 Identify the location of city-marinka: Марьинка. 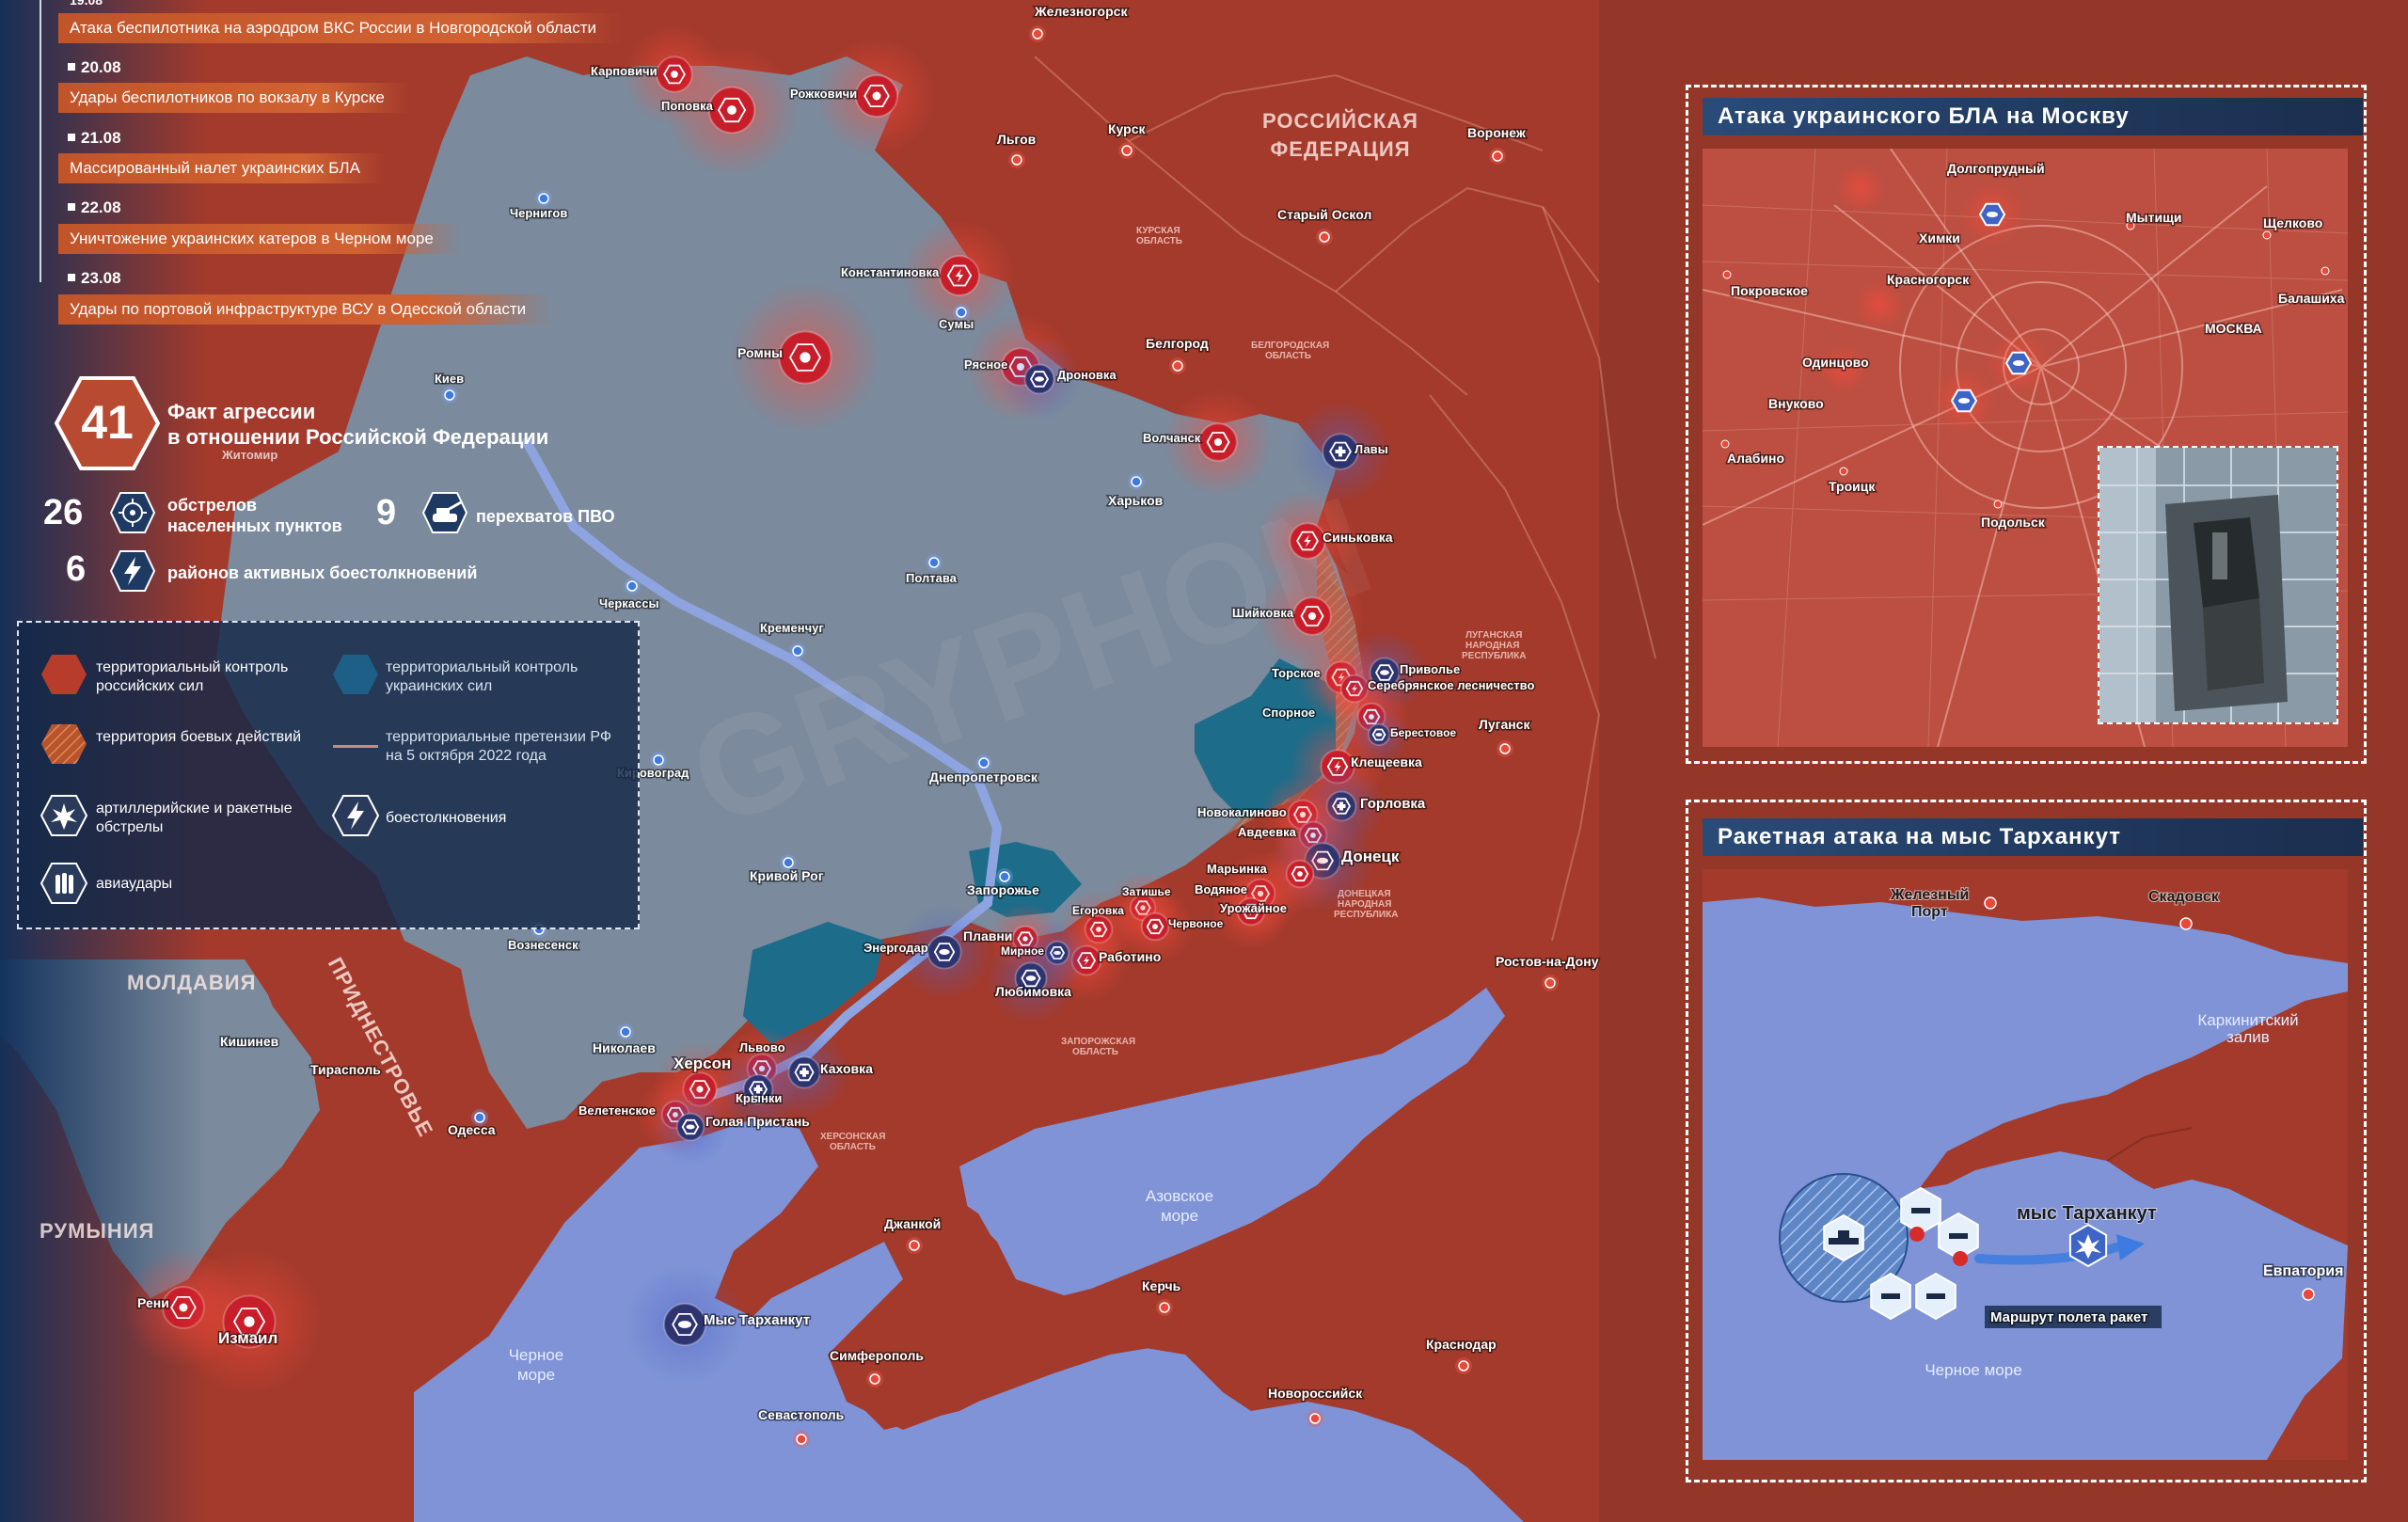
(1238, 870).